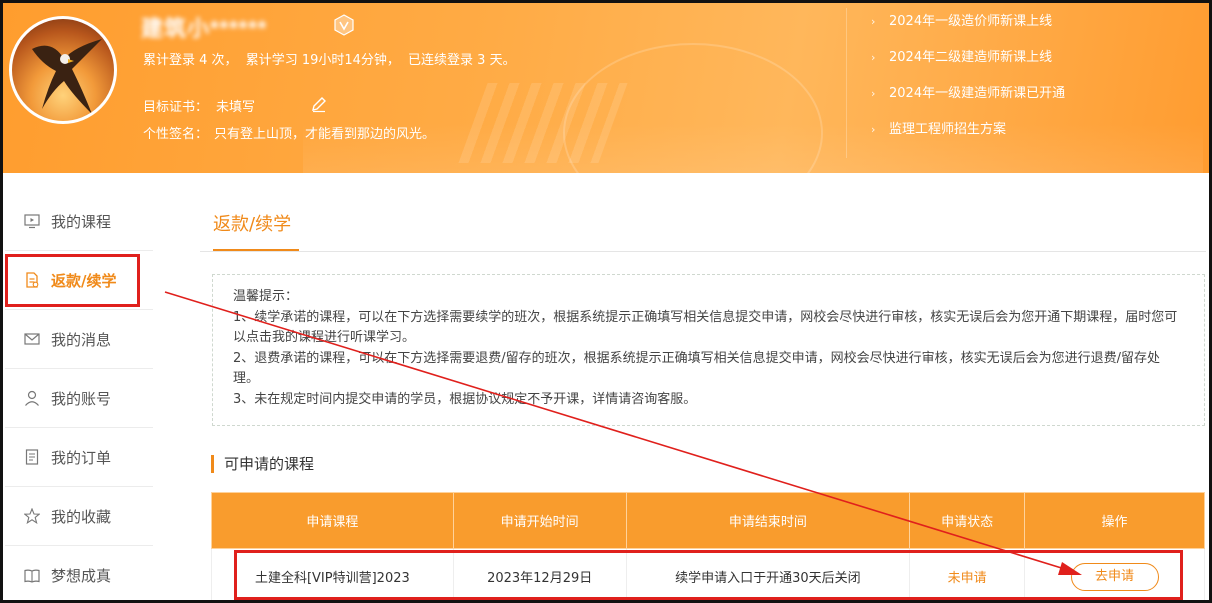 The width and height of the screenshot is (1212, 603). Describe the element at coordinates (32, 221) in the screenshot. I see `play-screen-icon` at that location.